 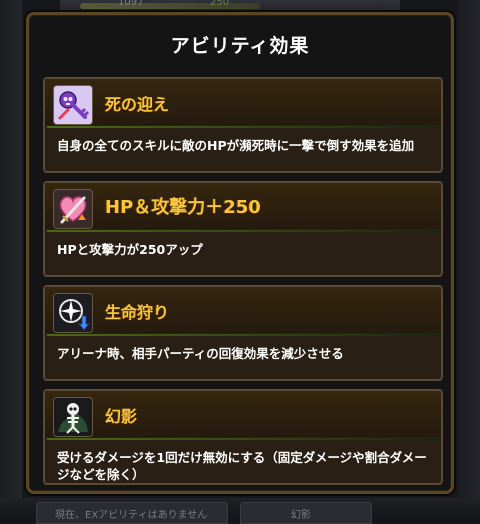 What do you see at coordinates (183, 207) in the screenshot?
I see `ability-name: HP＆攻撃力＋250` at bounding box center [183, 207].